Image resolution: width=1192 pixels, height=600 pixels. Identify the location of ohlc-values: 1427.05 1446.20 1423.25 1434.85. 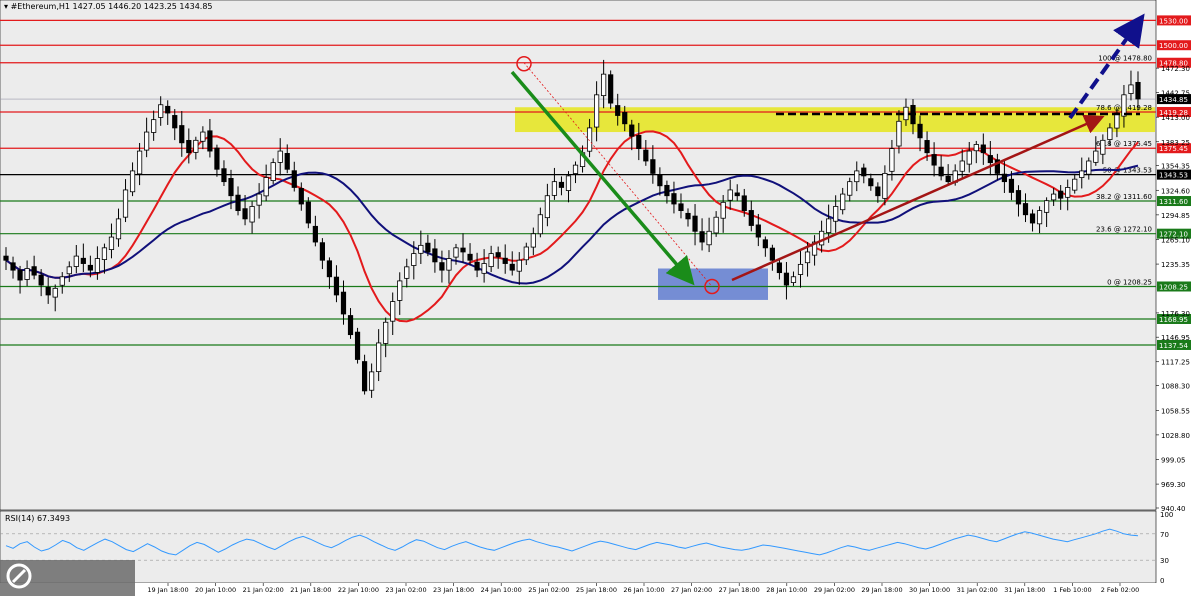
(142, 6).